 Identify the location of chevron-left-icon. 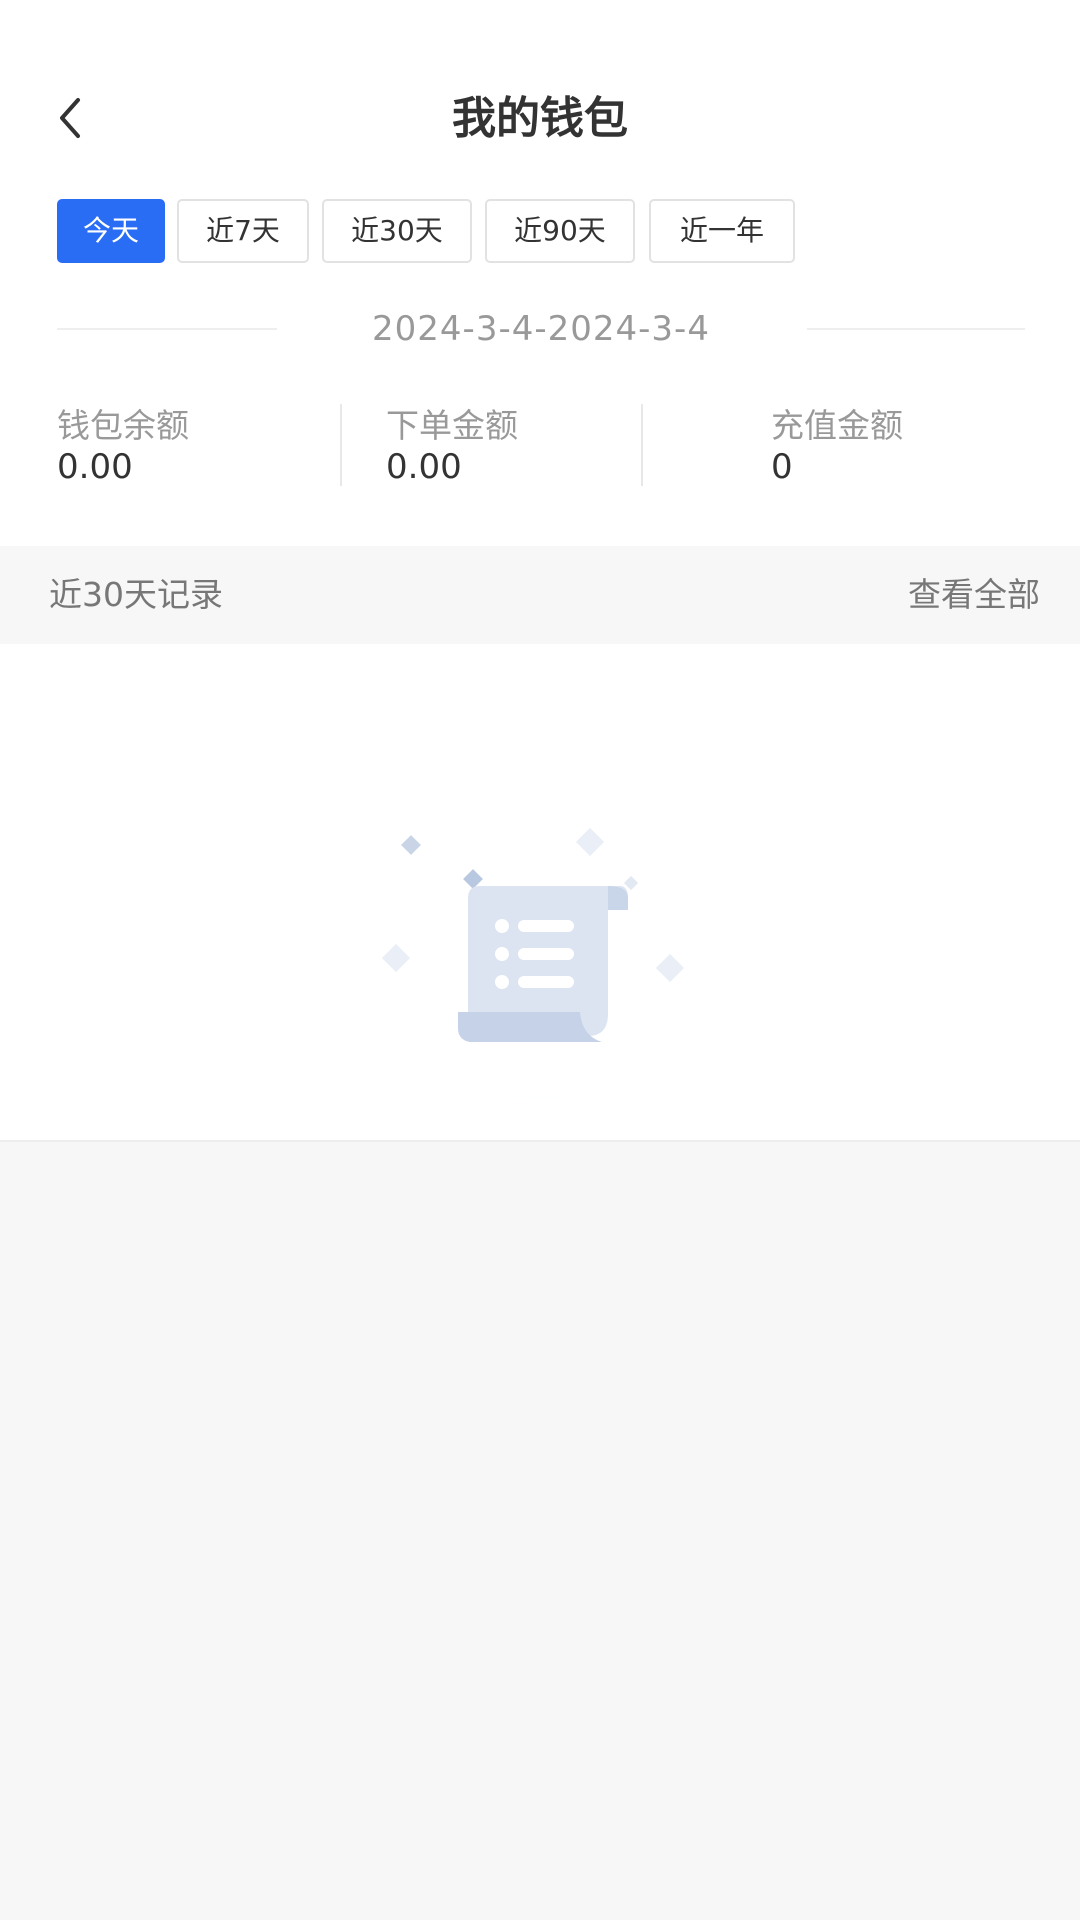
(70, 118).